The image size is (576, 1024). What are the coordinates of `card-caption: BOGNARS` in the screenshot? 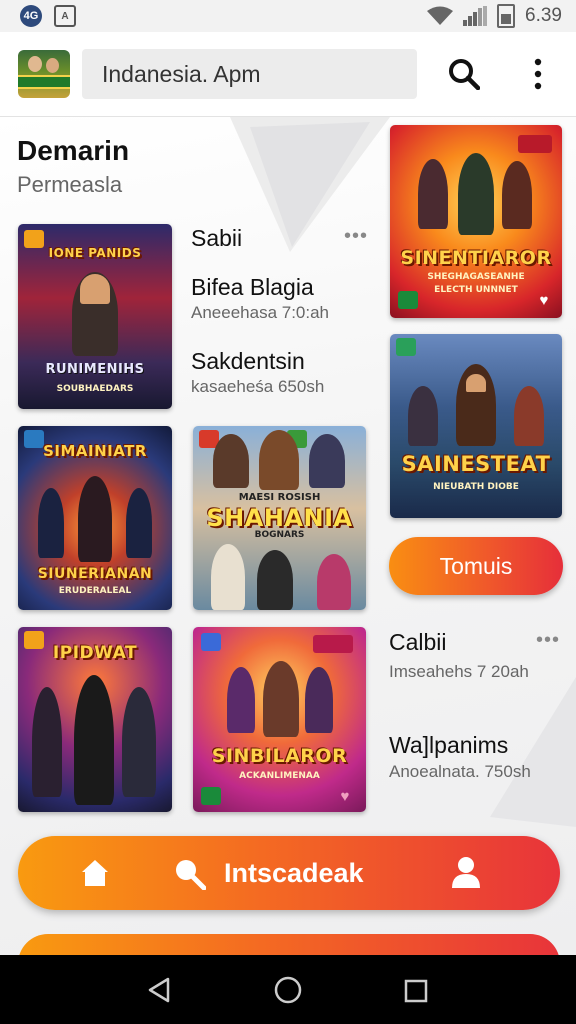 It's located at (279, 535).